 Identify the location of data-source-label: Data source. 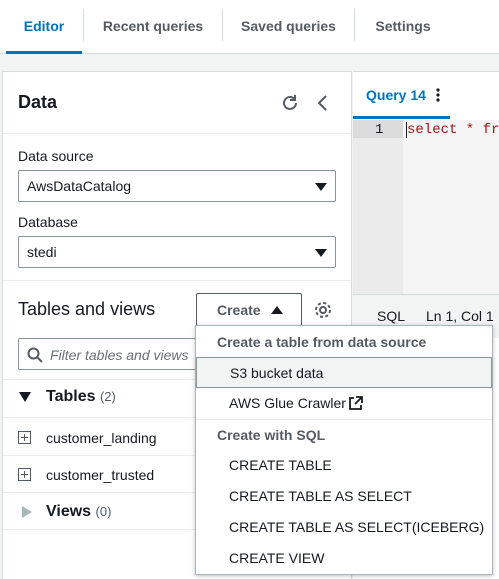
(56, 156).